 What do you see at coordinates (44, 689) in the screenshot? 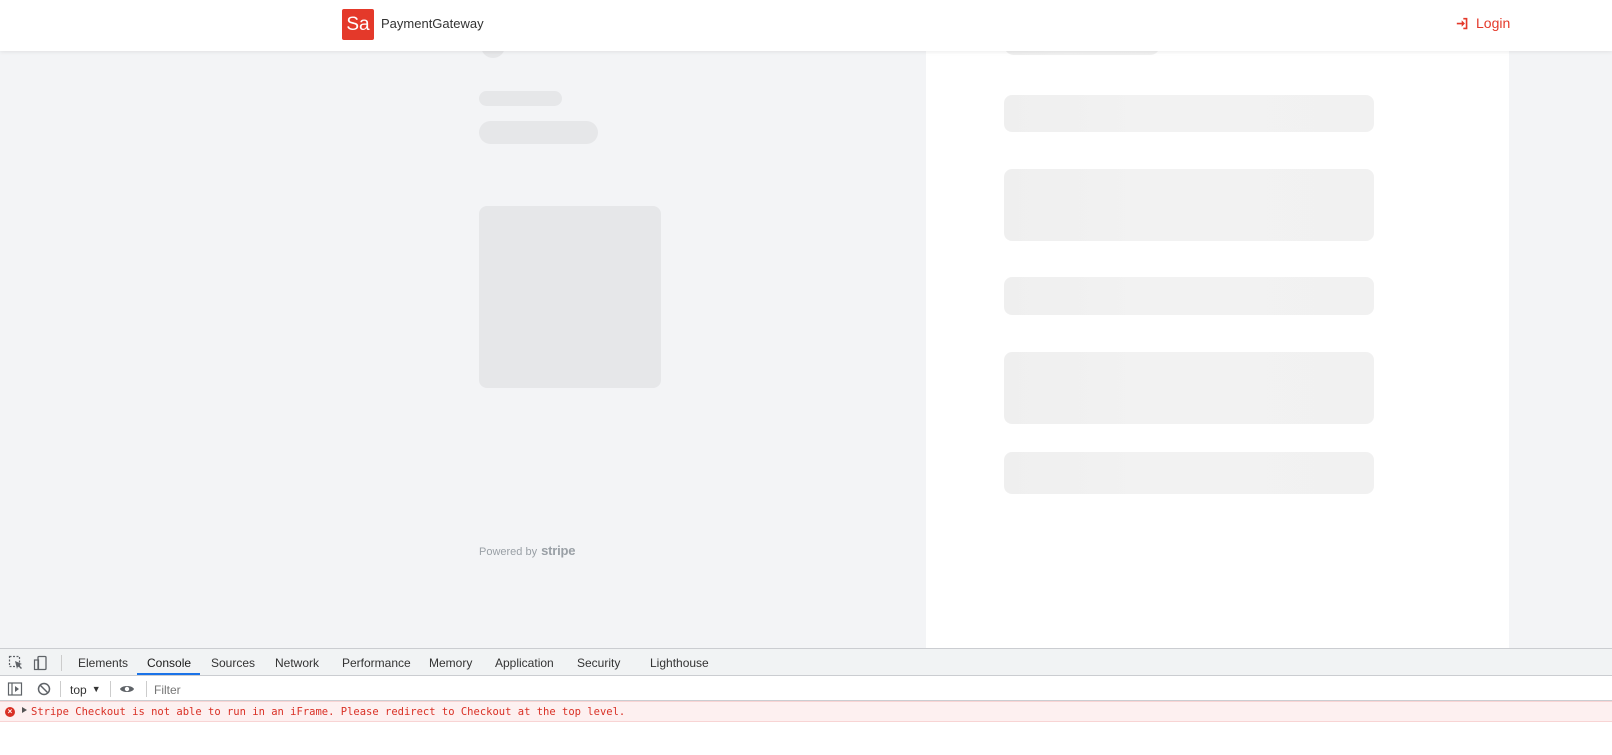
I see `clear-console-icon` at bounding box center [44, 689].